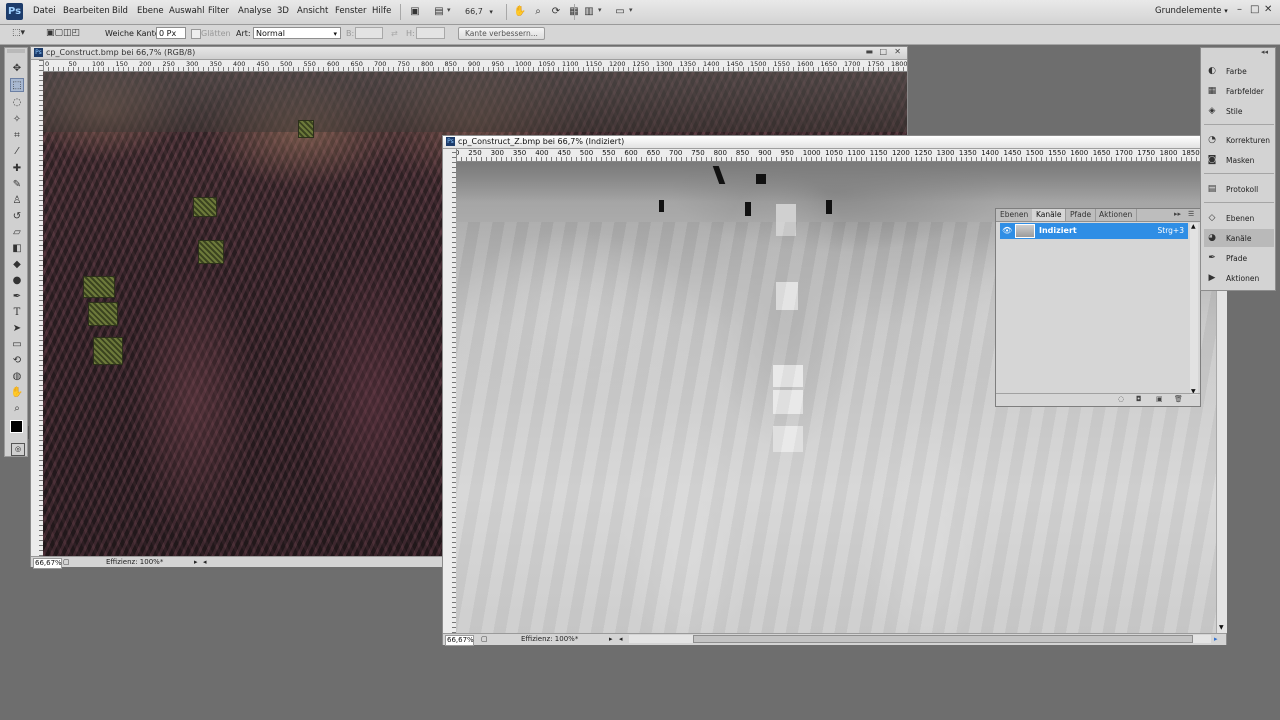 This screenshot has width=1280, height=720. Describe the element at coordinates (1094, 231) in the screenshot. I see `channel-row: 👁 Indiziert Strg+3` at that location.